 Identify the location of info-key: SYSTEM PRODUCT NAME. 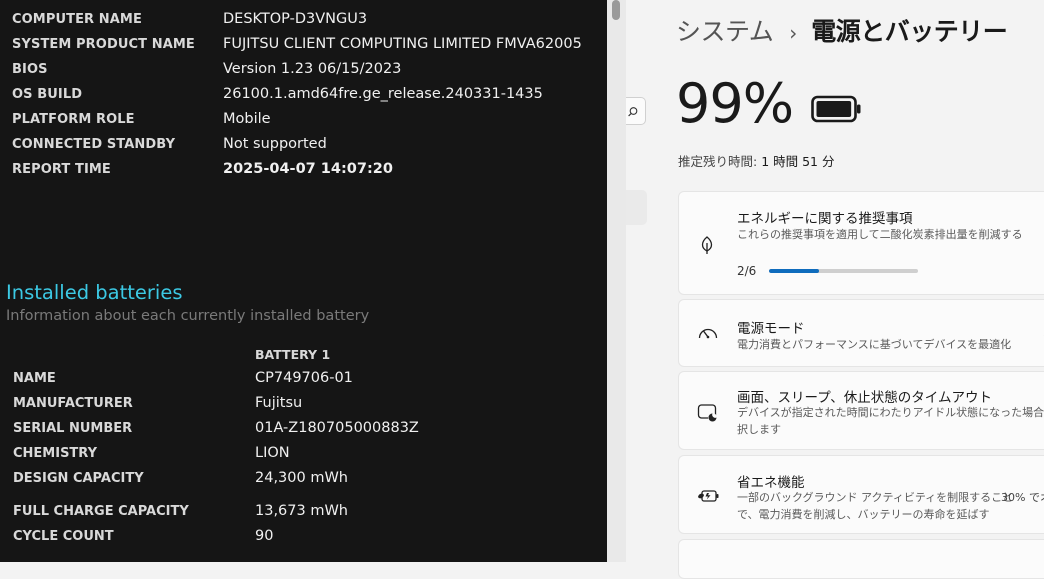
(103, 44).